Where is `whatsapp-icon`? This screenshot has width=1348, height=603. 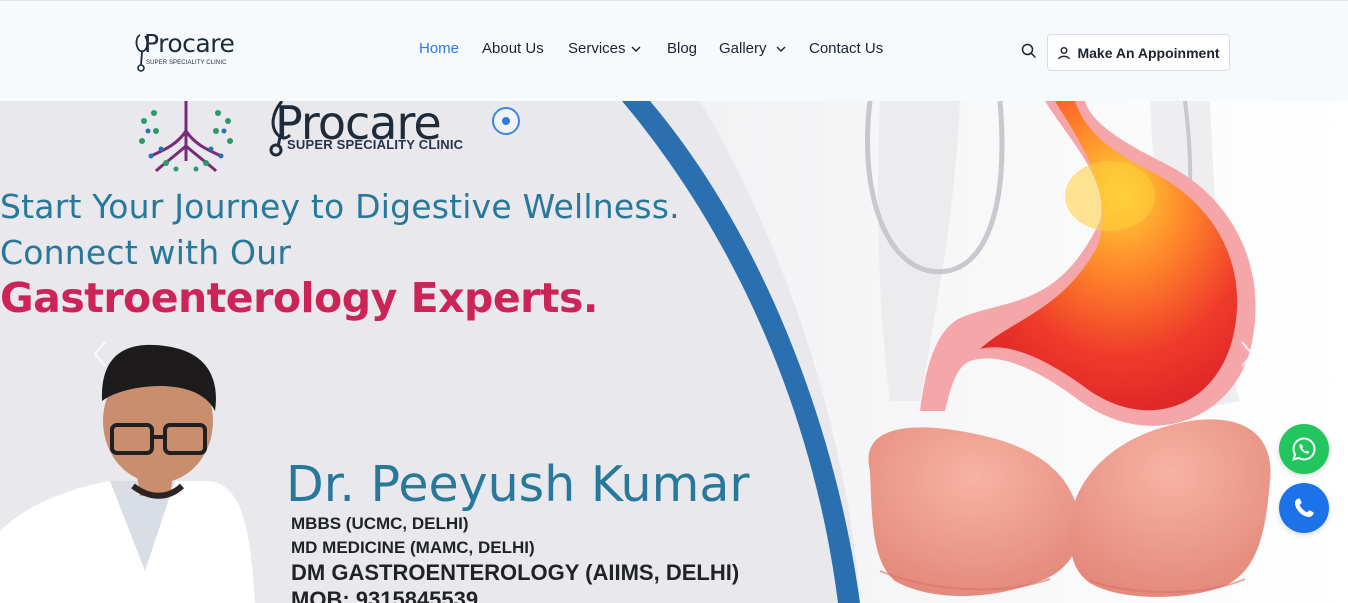 whatsapp-icon is located at coordinates (1304, 449).